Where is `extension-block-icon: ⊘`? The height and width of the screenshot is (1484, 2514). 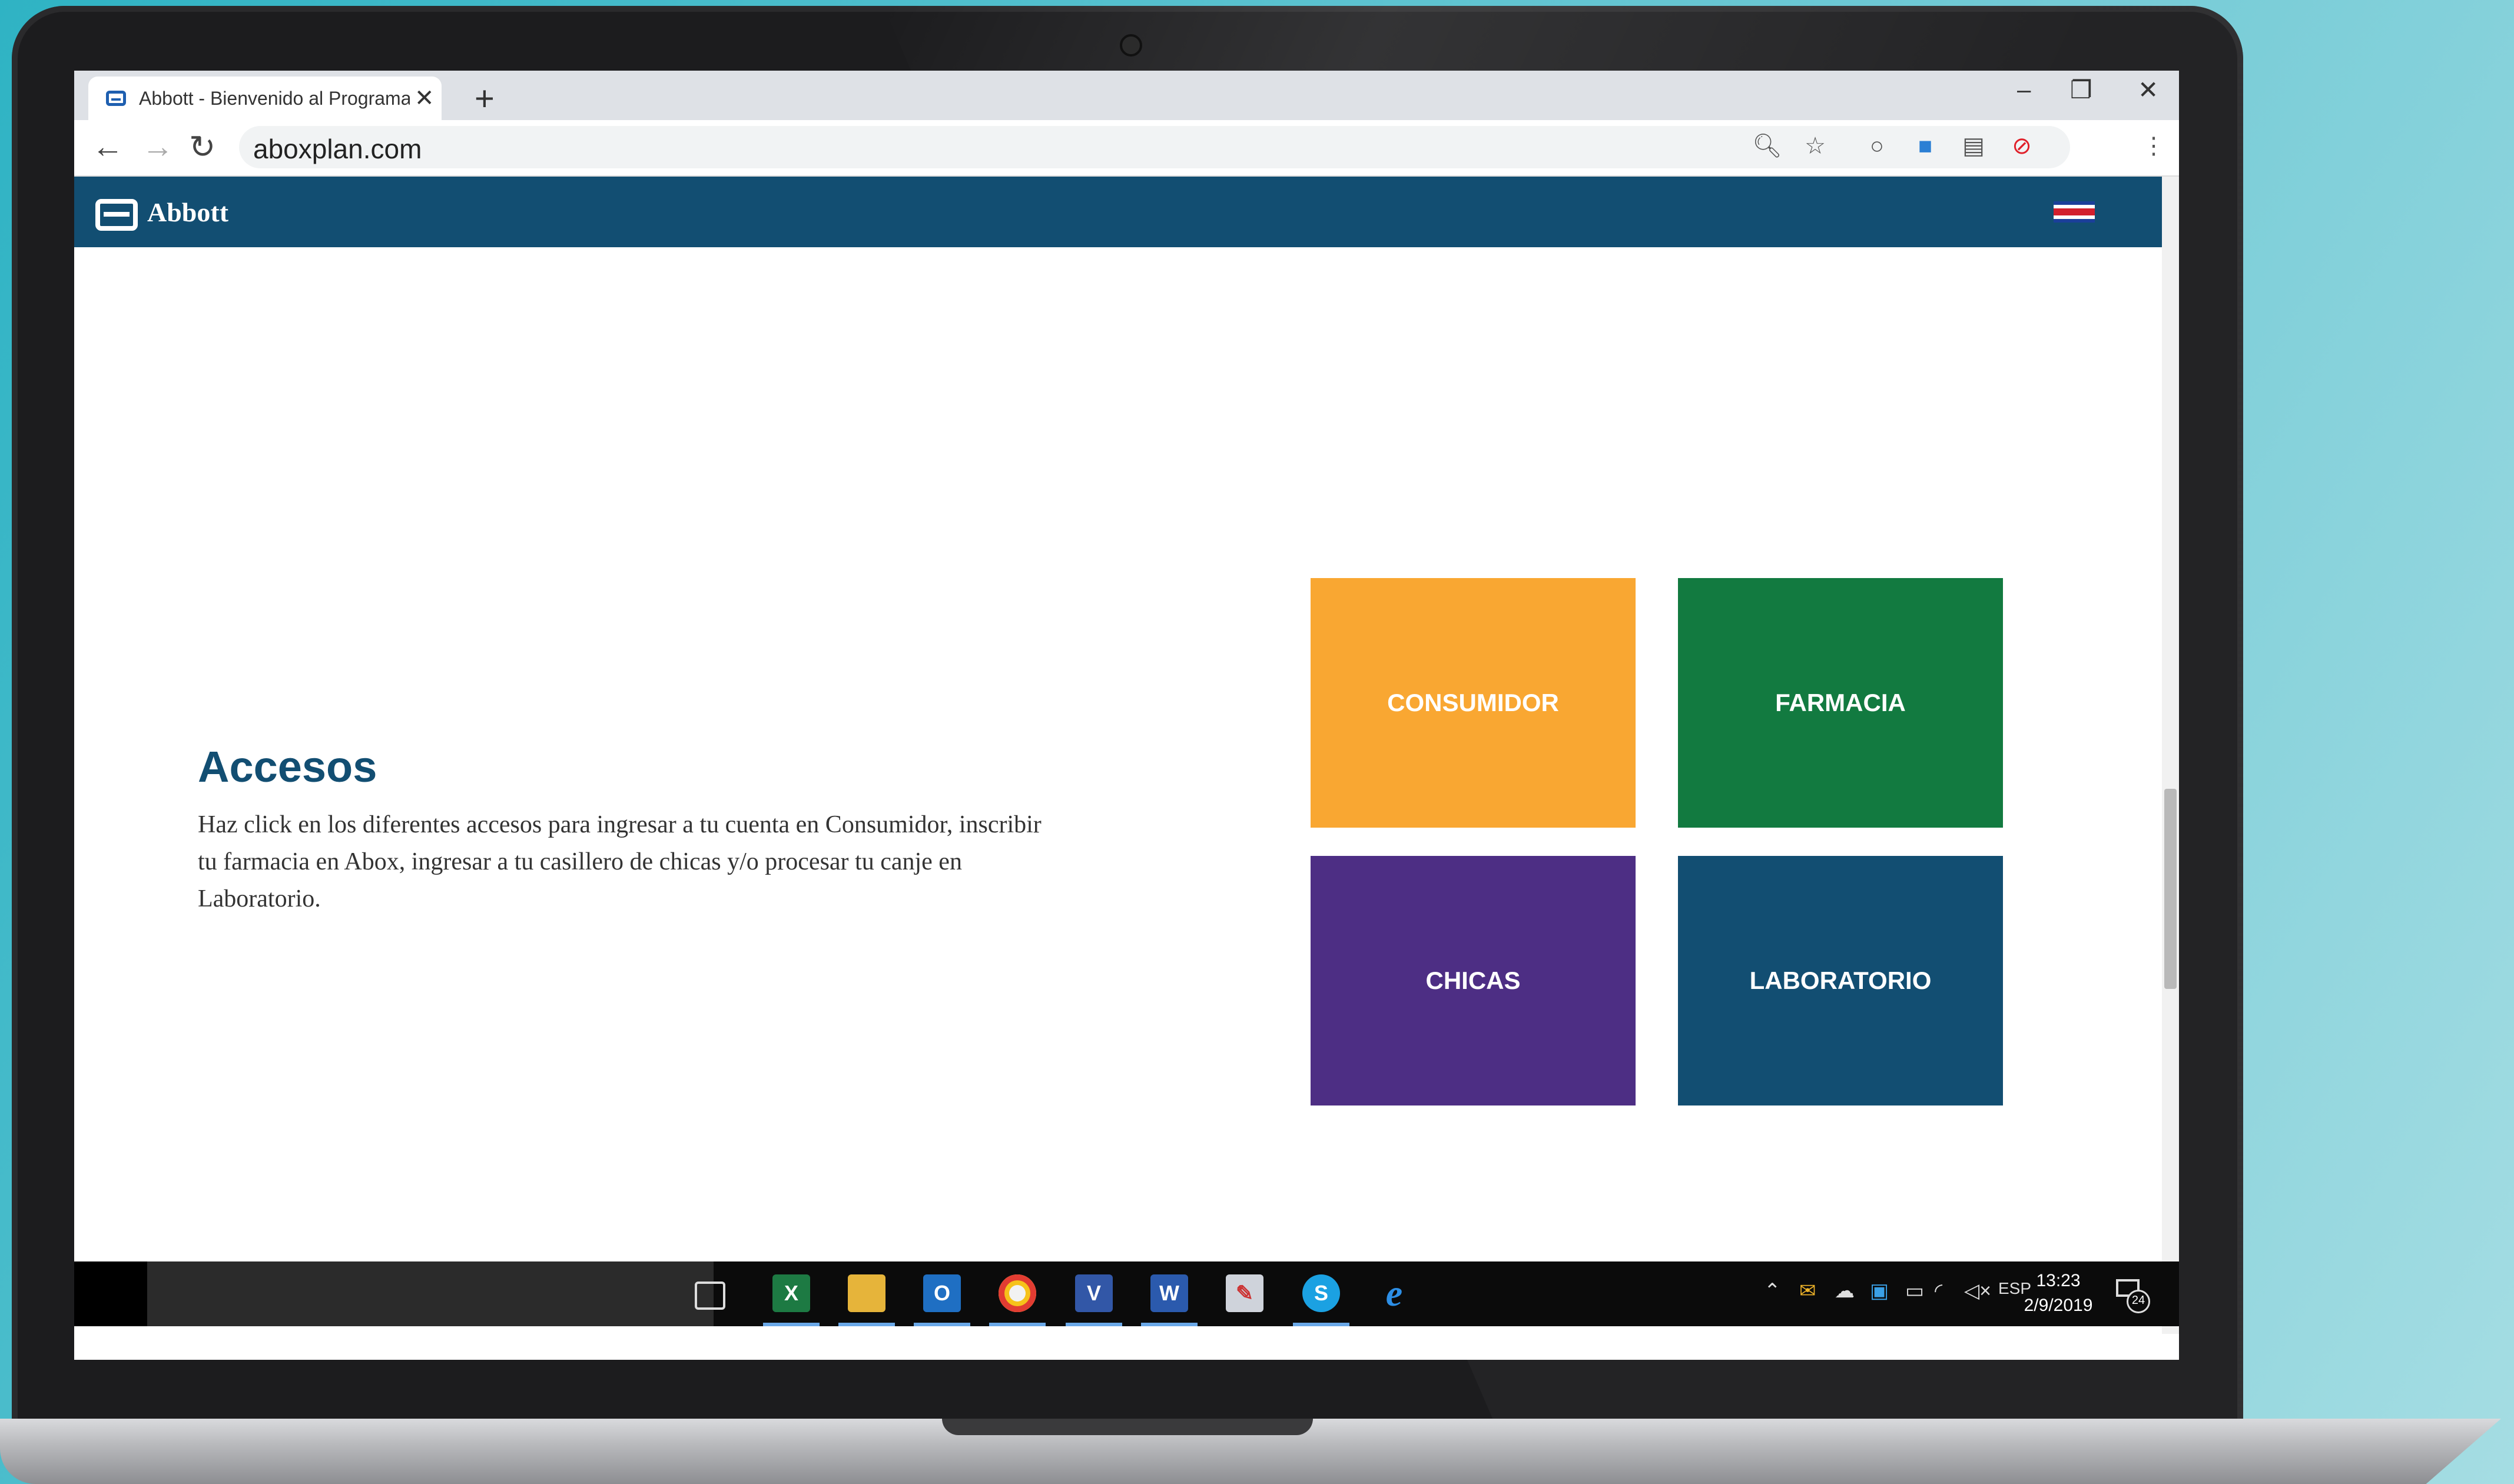 extension-block-icon: ⊘ is located at coordinates (2022, 146).